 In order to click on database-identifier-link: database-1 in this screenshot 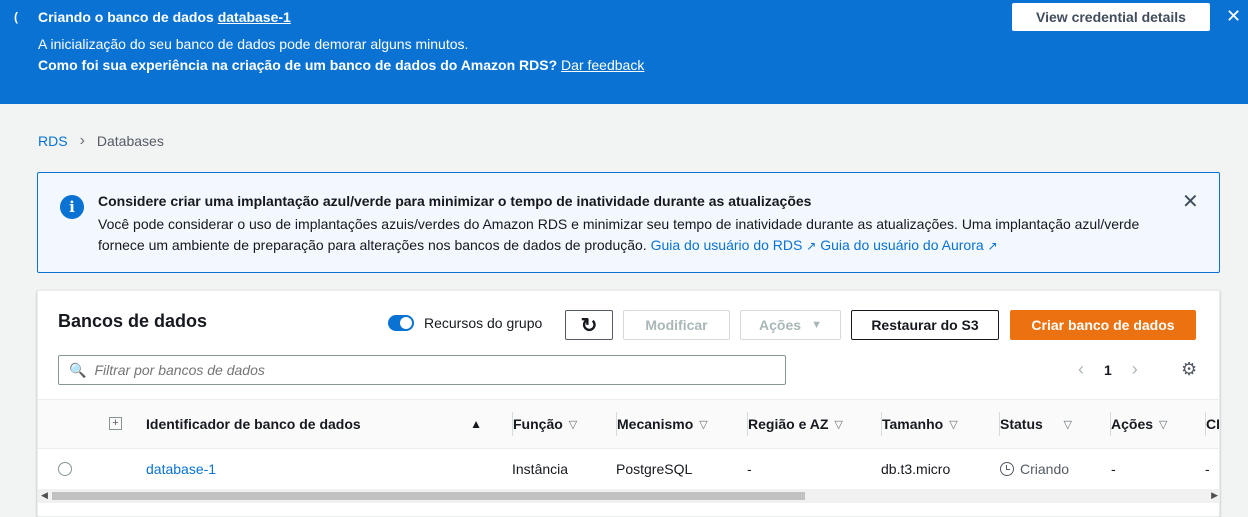, I will do `click(181, 469)`.